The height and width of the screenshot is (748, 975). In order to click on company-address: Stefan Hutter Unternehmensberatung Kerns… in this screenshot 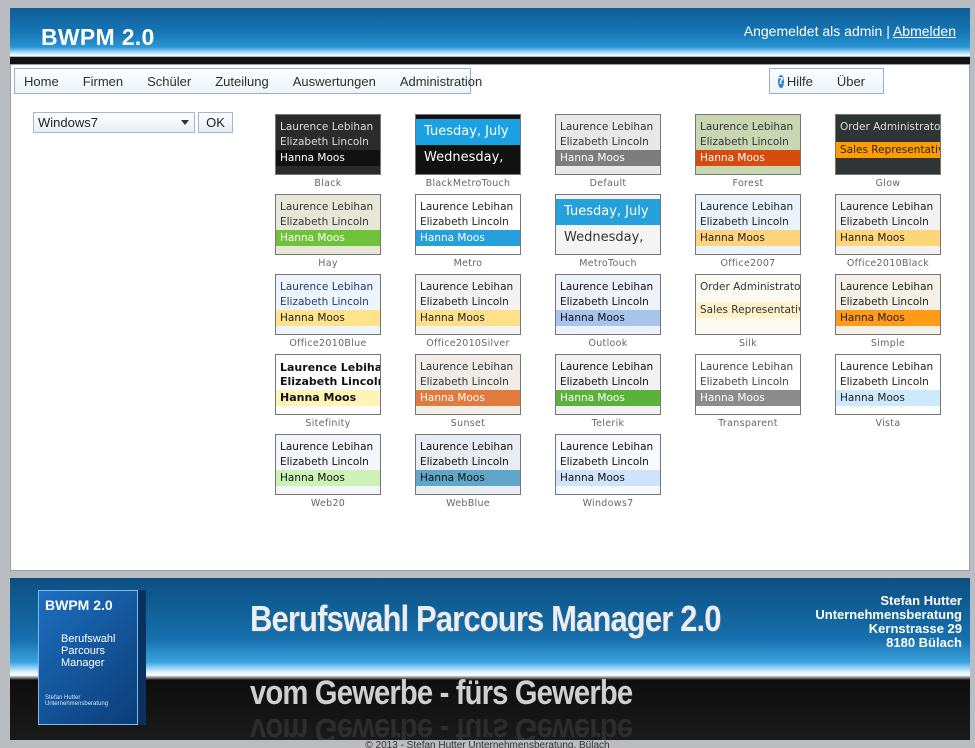, I will do `click(888, 622)`.